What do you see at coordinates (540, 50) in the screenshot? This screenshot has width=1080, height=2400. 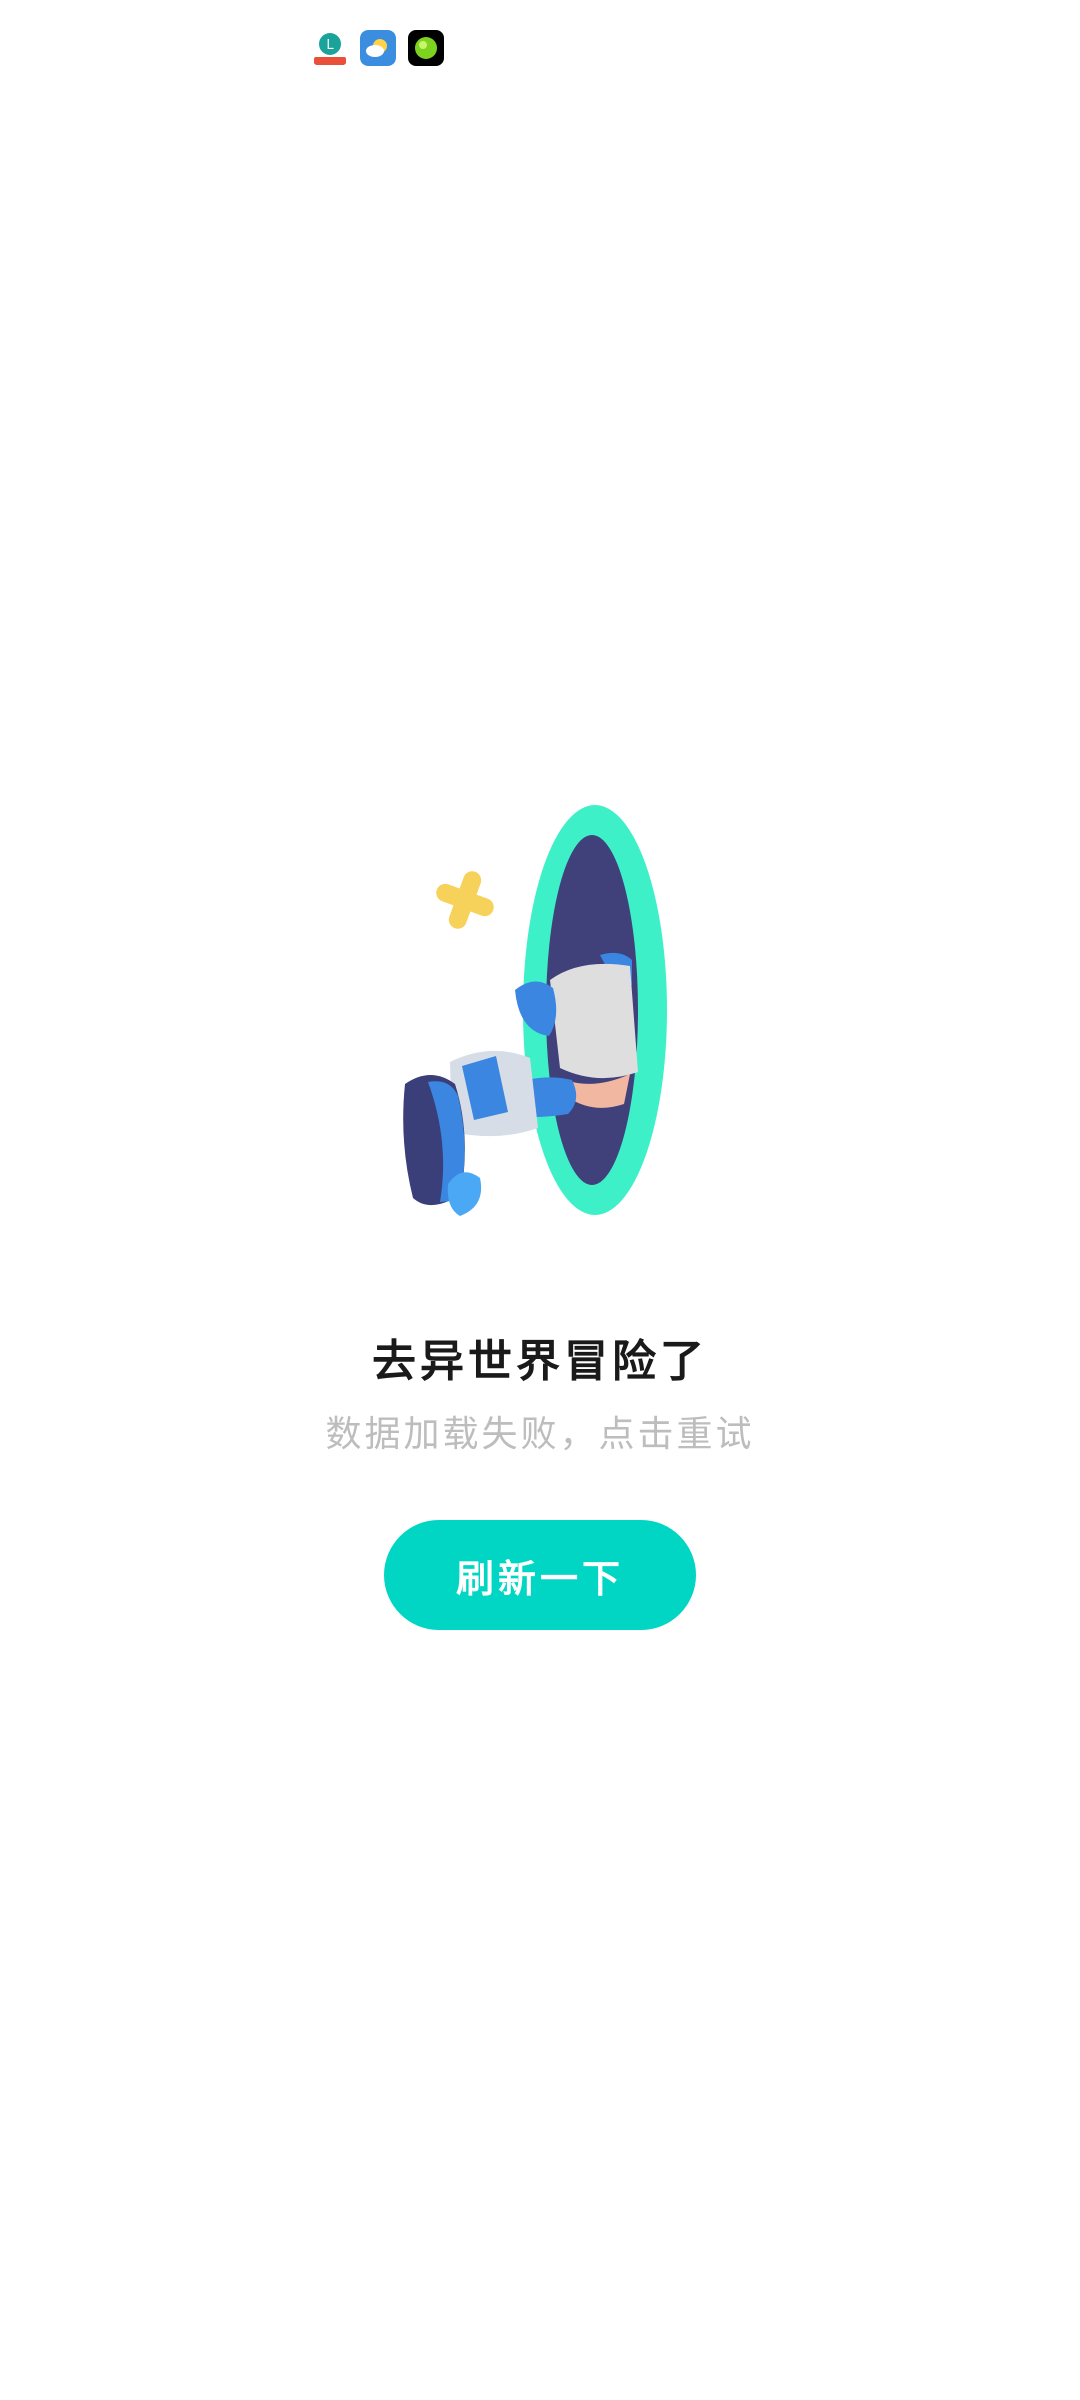 I see `status-bar: L` at bounding box center [540, 50].